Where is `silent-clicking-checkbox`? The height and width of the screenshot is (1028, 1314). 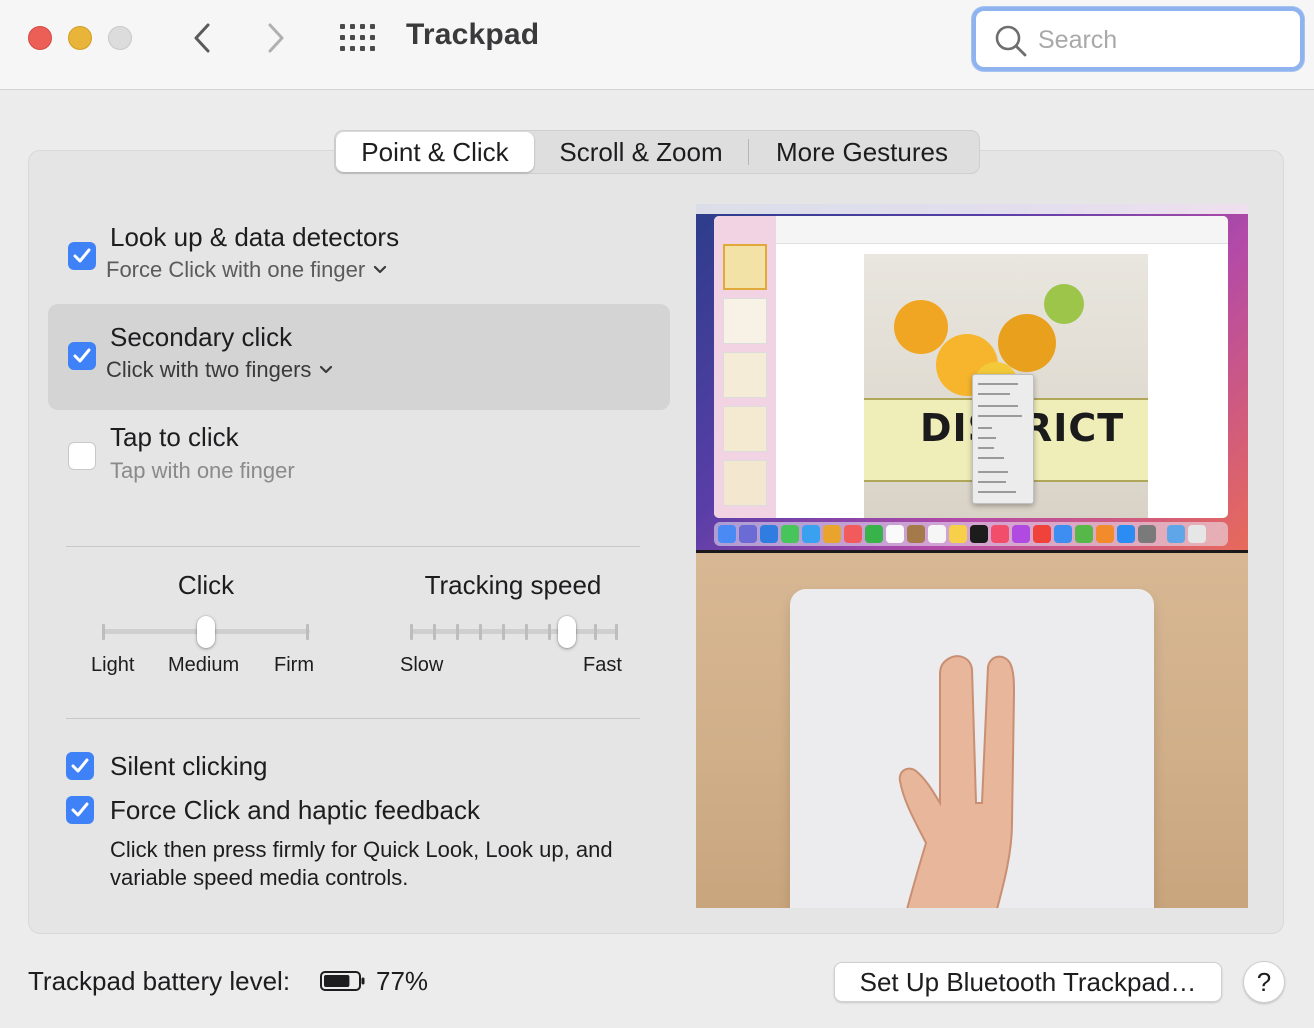 silent-clicking-checkbox is located at coordinates (80, 766).